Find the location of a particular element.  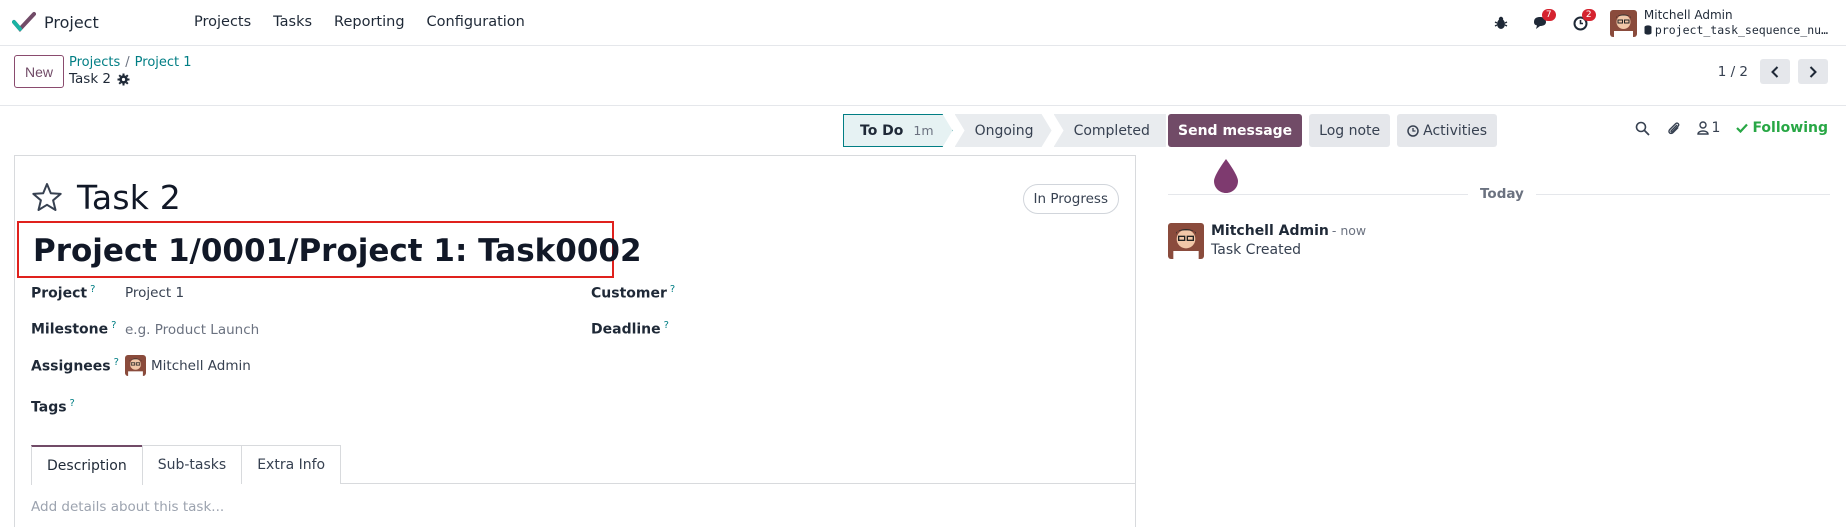

stage-todo-label: To Do is located at coordinates (882, 130).